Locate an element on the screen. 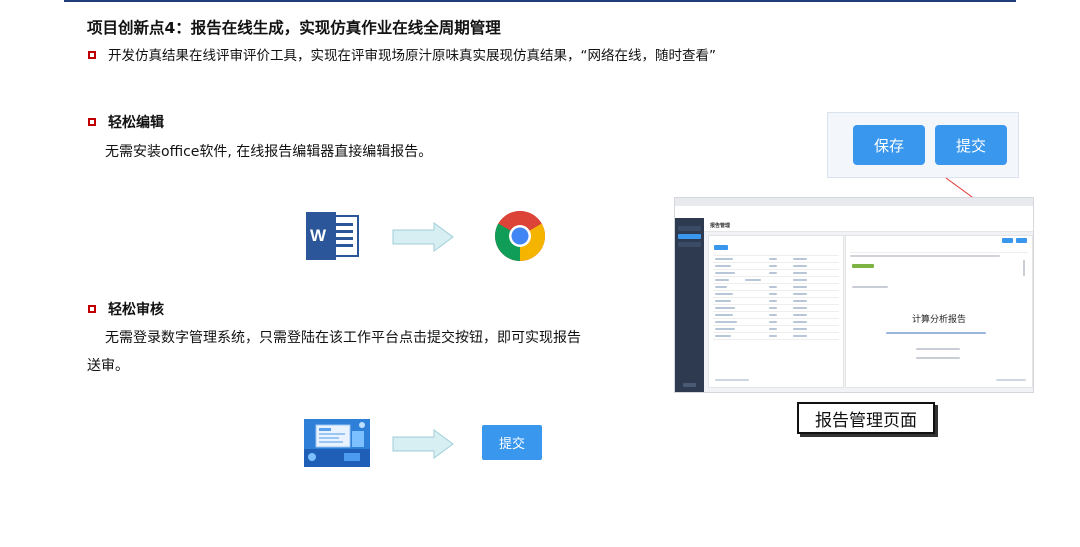 The width and height of the screenshot is (1080, 547). section-desc-review-line1: 无需登录数字管理系统，只需登陆在该工作平台点击提交按钮，即可实现报告 is located at coordinates (343, 338).